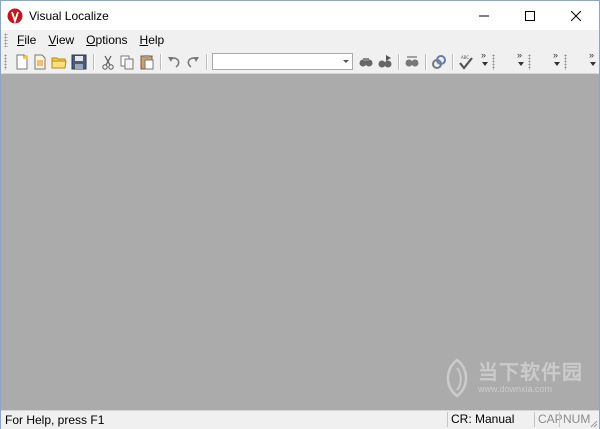 This screenshot has height=429, width=600. Describe the element at coordinates (574, 419) in the screenshot. I see `status-num-indicator: NUM` at that location.